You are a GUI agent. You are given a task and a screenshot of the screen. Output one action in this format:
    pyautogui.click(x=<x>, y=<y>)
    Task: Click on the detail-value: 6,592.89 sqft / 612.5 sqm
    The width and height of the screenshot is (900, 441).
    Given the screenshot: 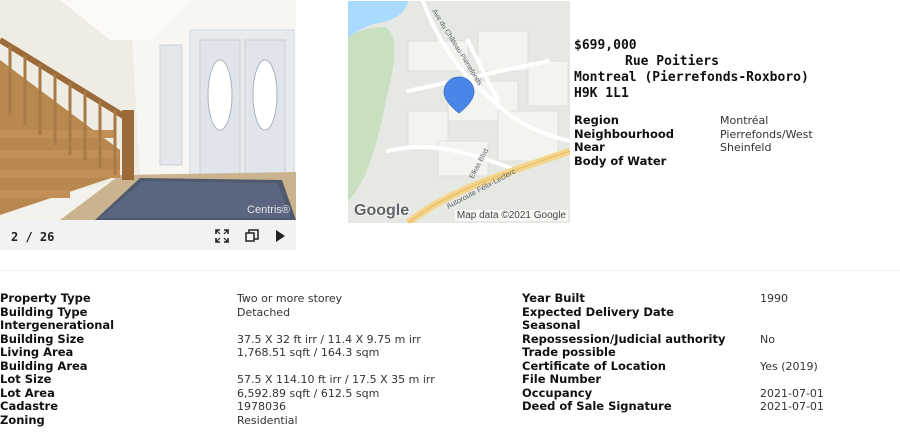 What is the action you would take?
    pyautogui.click(x=308, y=393)
    